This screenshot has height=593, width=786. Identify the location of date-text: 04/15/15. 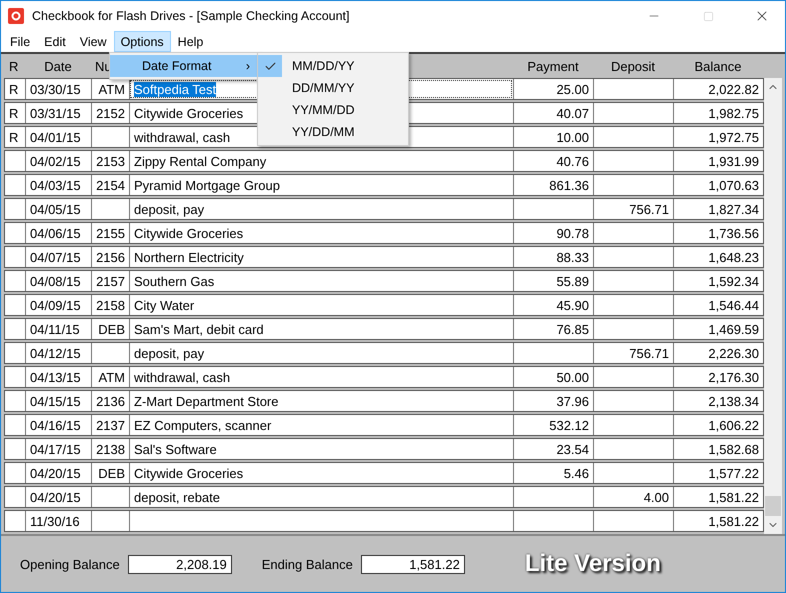
(55, 401).